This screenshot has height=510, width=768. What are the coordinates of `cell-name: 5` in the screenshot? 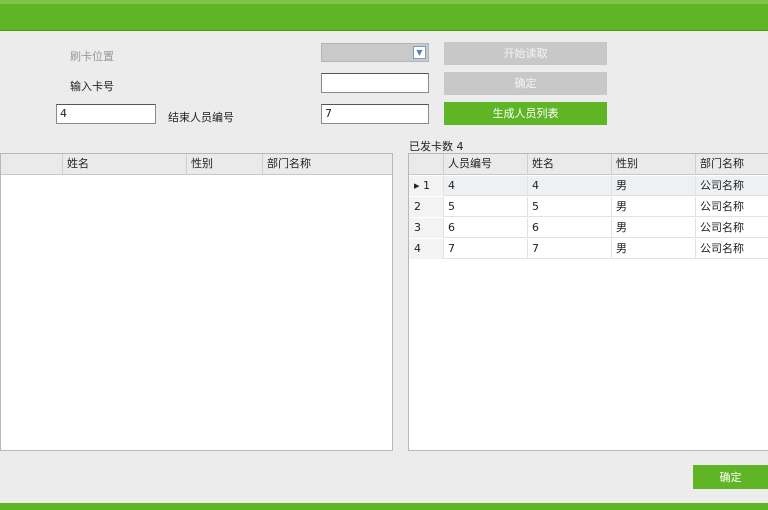 It's located at (570, 207).